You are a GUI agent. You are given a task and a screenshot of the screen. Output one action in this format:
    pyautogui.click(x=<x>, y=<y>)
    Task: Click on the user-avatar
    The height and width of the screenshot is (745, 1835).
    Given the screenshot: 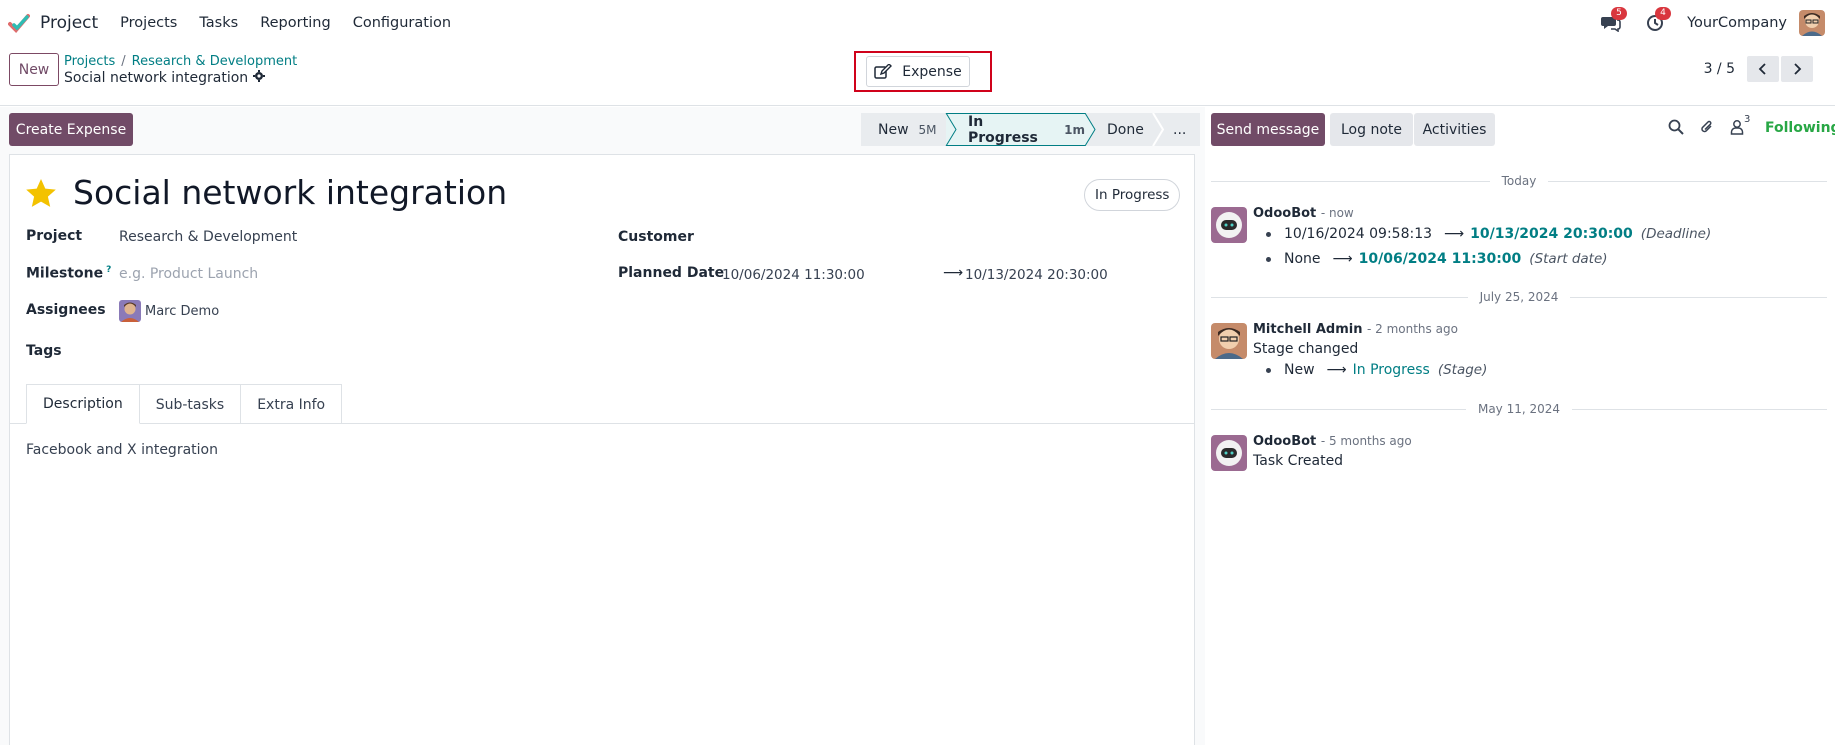 What is the action you would take?
    pyautogui.click(x=1812, y=23)
    